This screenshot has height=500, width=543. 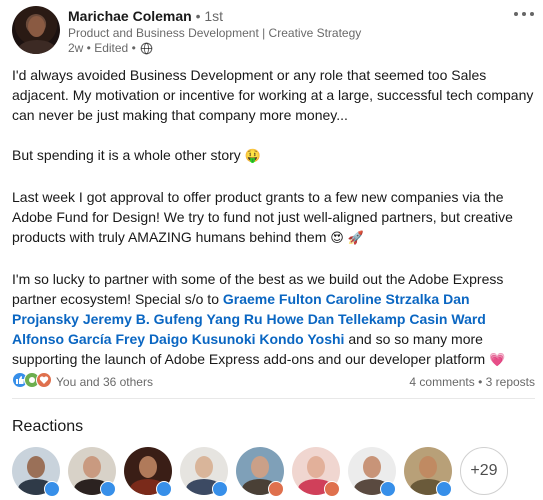 What do you see at coordinates (78, 339) in the screenshot?
I see `mention-link: Alfonso García Frey` at bounding box center [78, 339].